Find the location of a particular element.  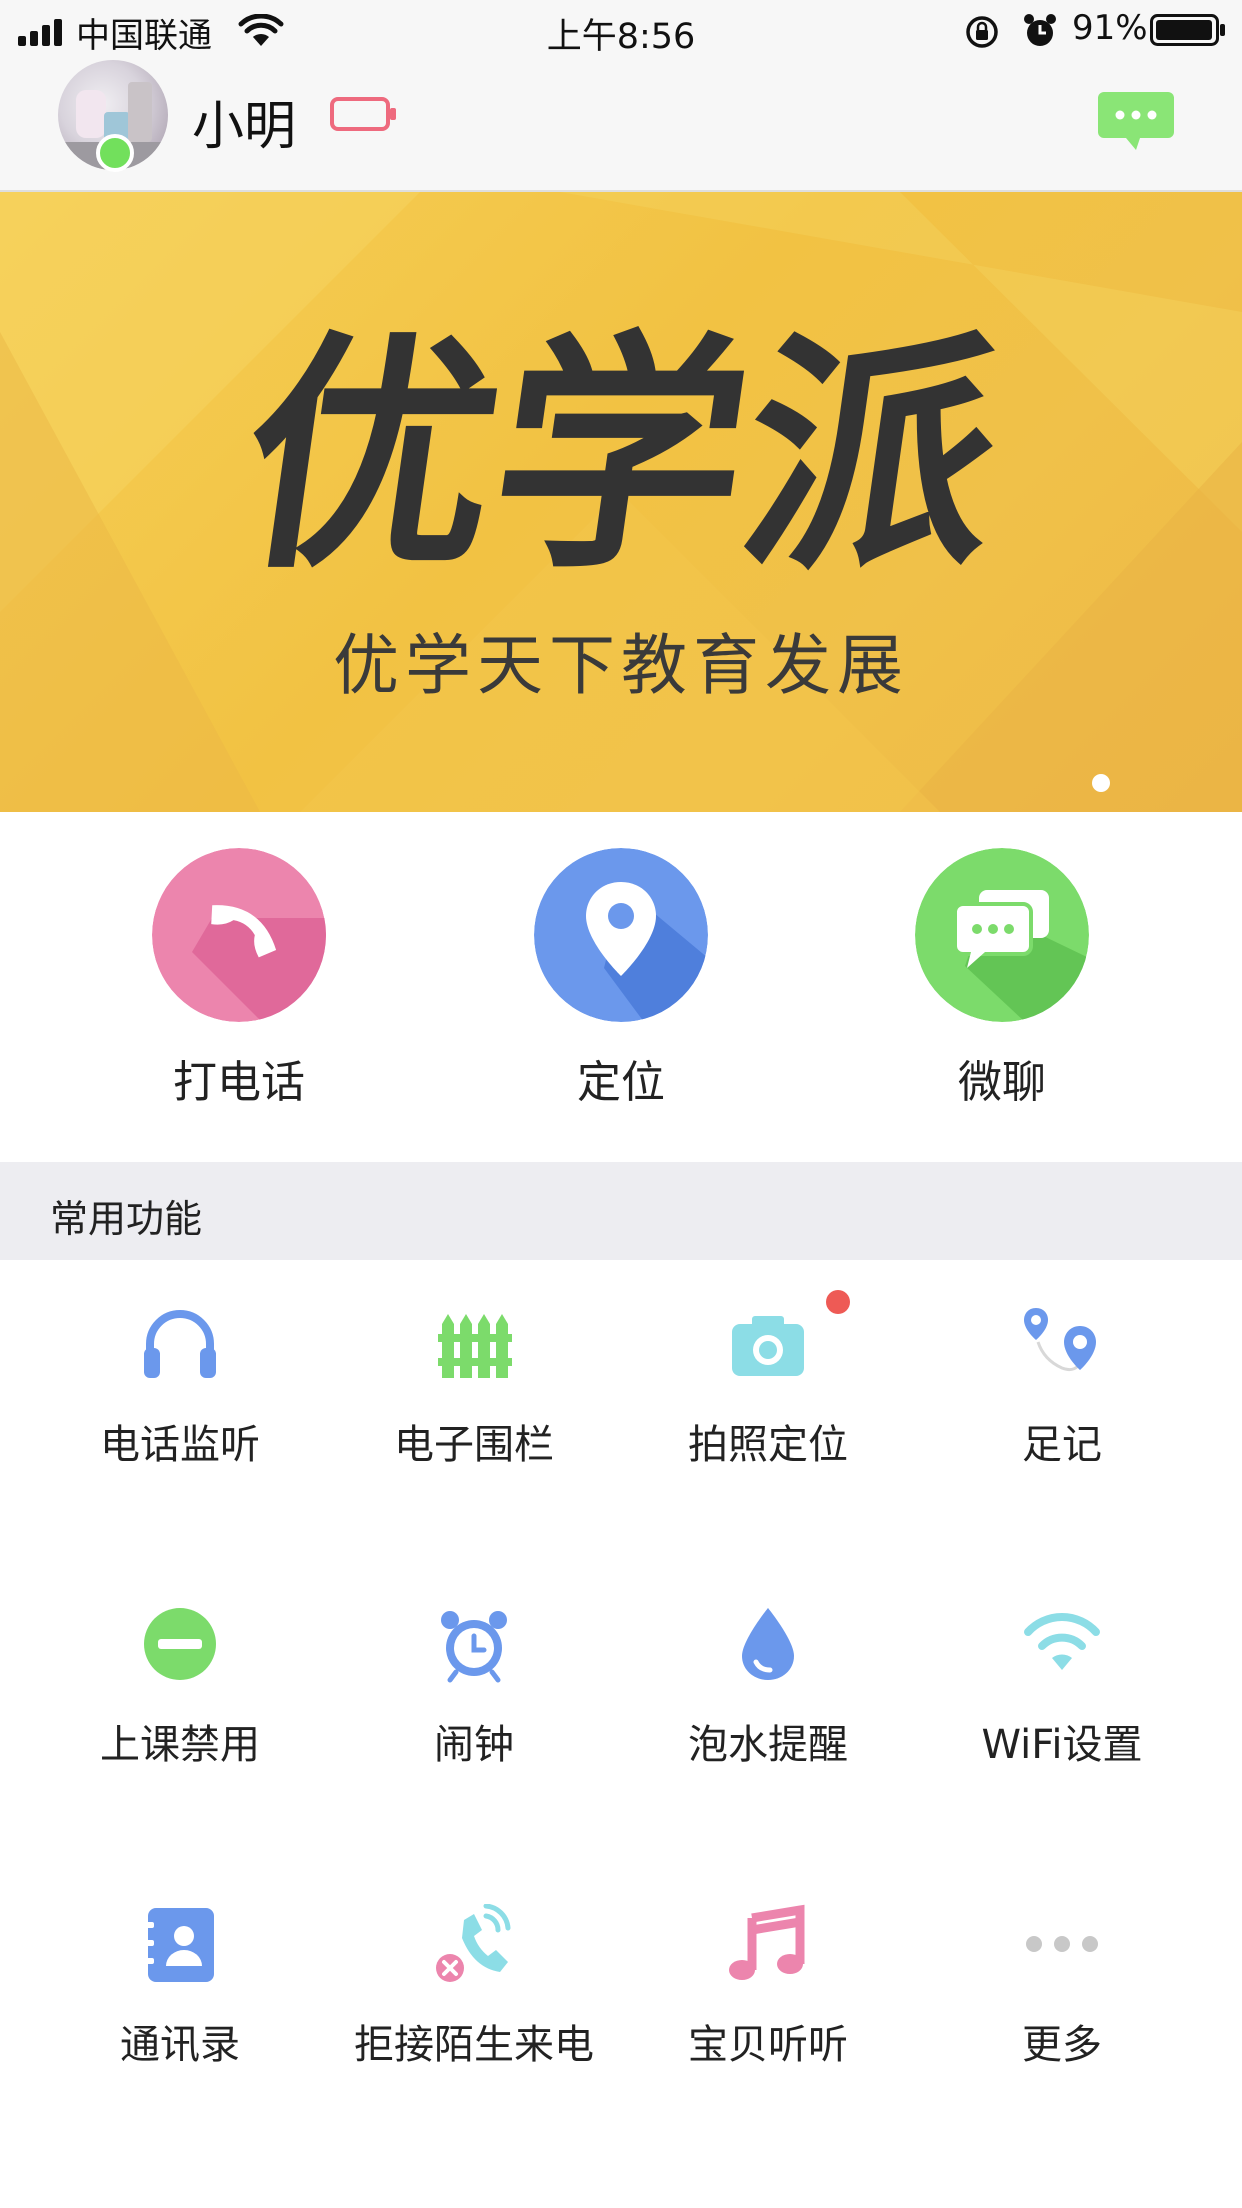

wifi-icon is located at coordinates (1062, 1644).